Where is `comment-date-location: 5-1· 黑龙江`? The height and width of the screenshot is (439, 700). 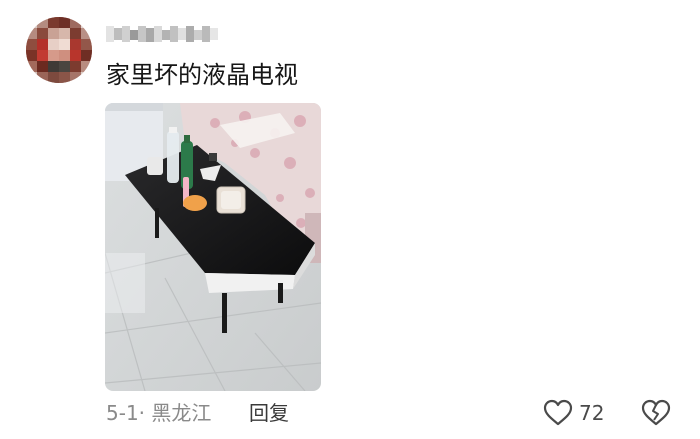 comment-date-location: 5-1· 黑龙江 is located at coordinates (159, 413).